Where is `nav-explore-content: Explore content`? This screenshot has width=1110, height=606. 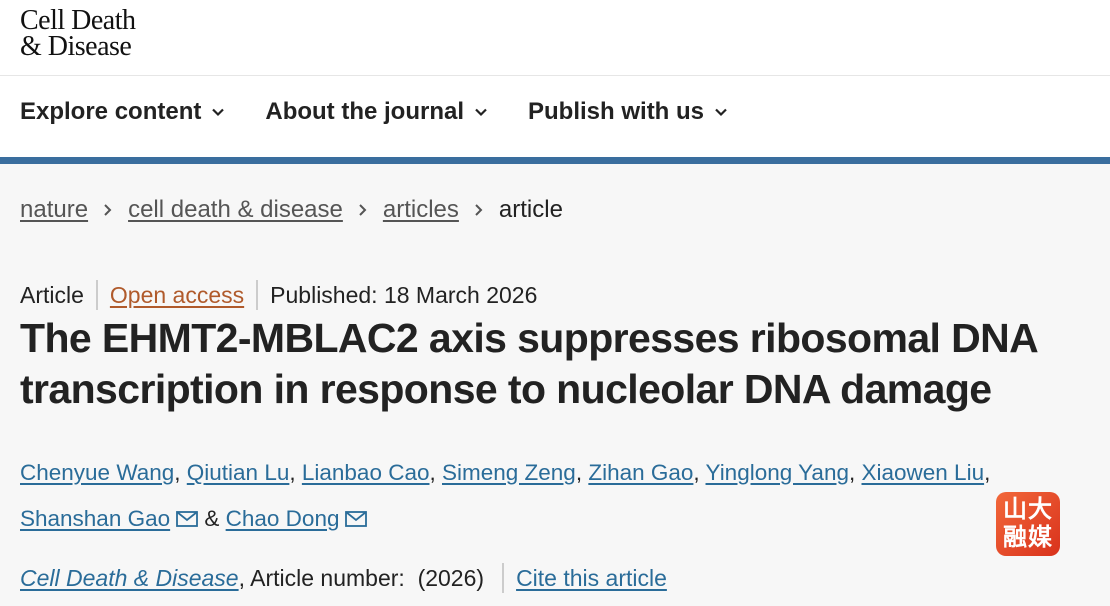
nav-explore-content: Explore content is located at coordinates (122, 112).